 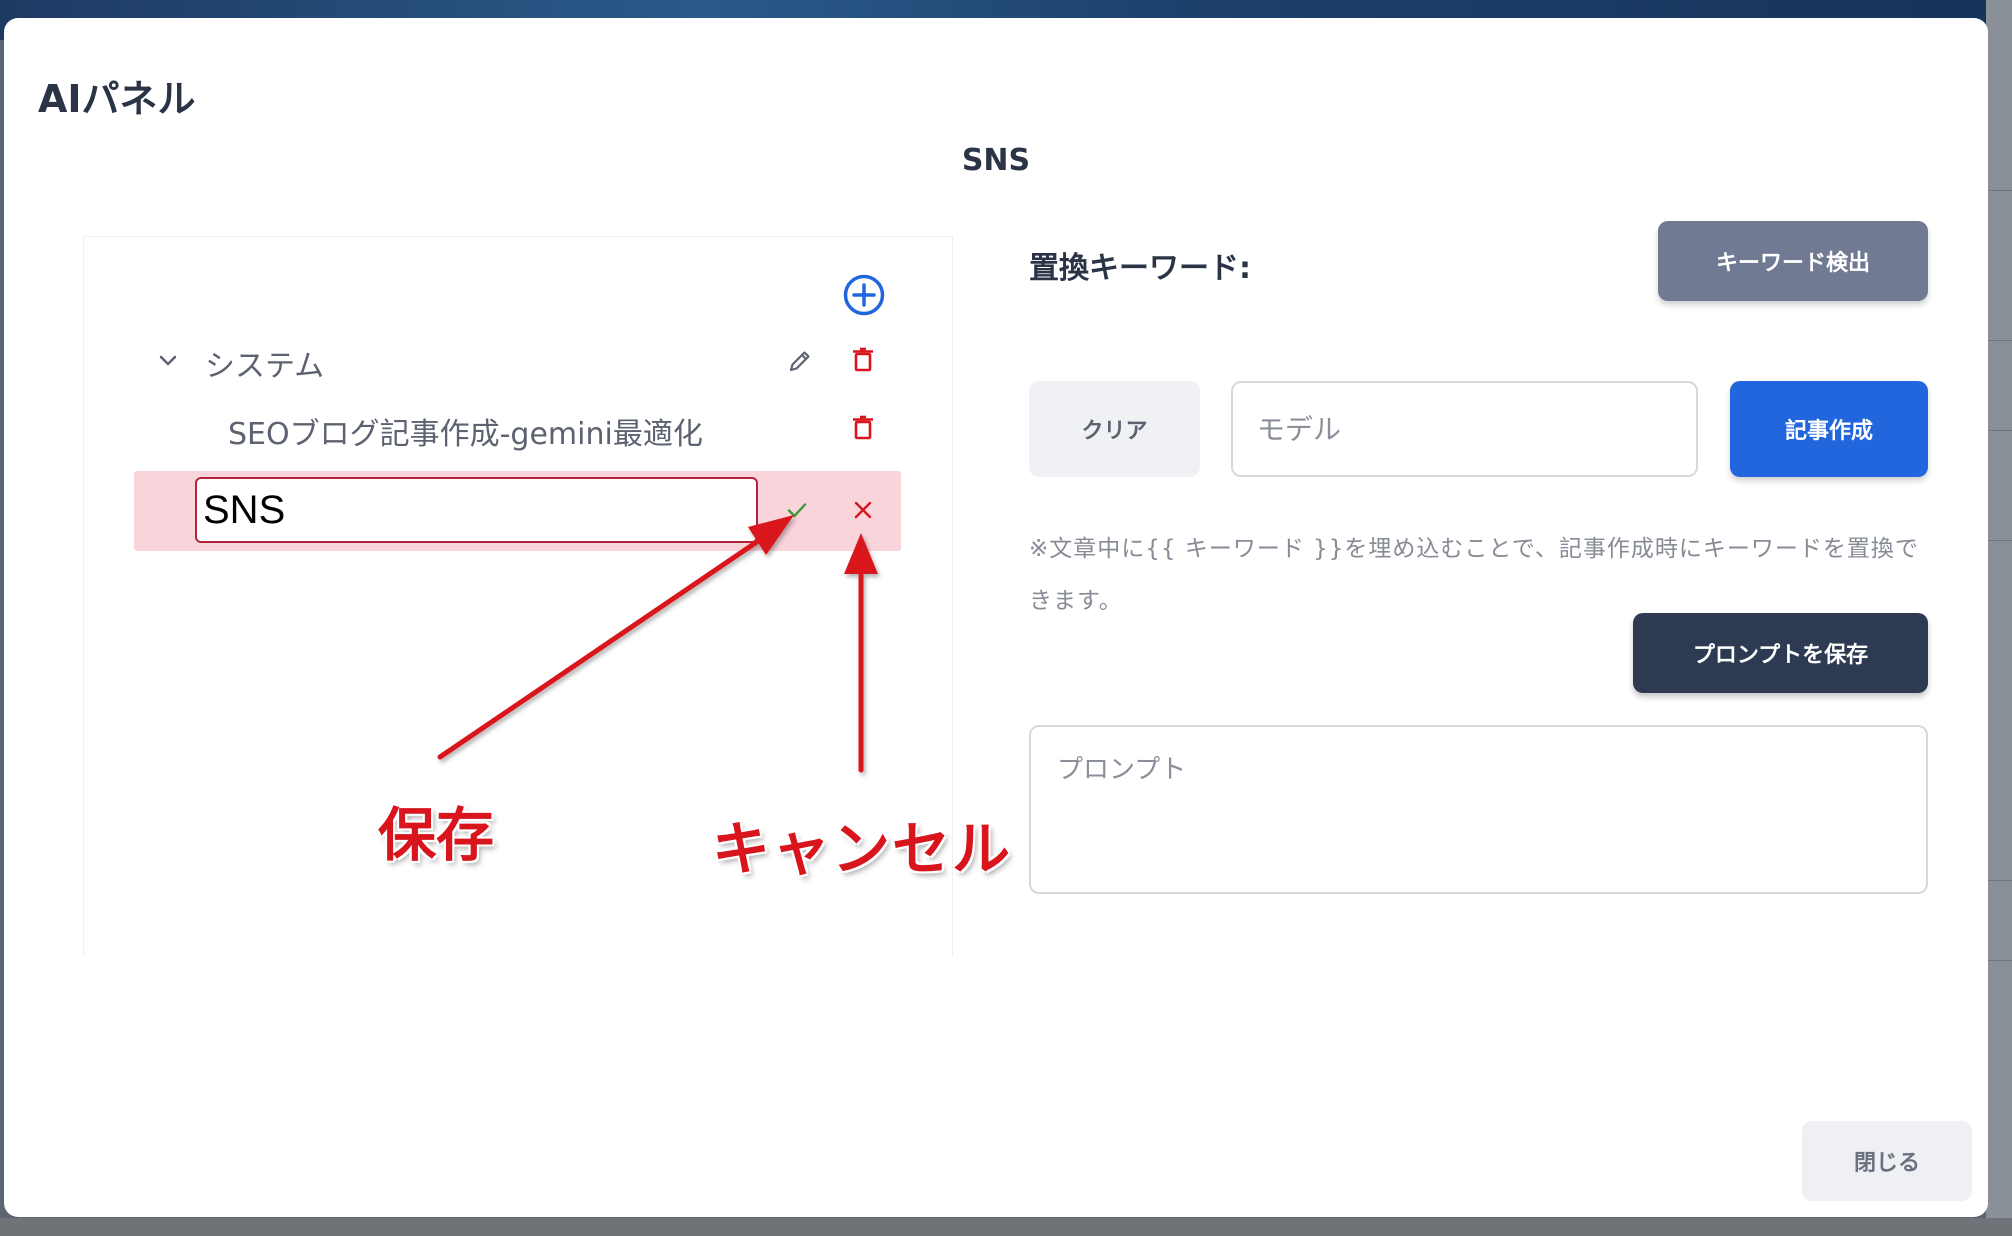 I want to click on replace-keyword-label: 置換キーワード:, so click(x=1140, y=268).